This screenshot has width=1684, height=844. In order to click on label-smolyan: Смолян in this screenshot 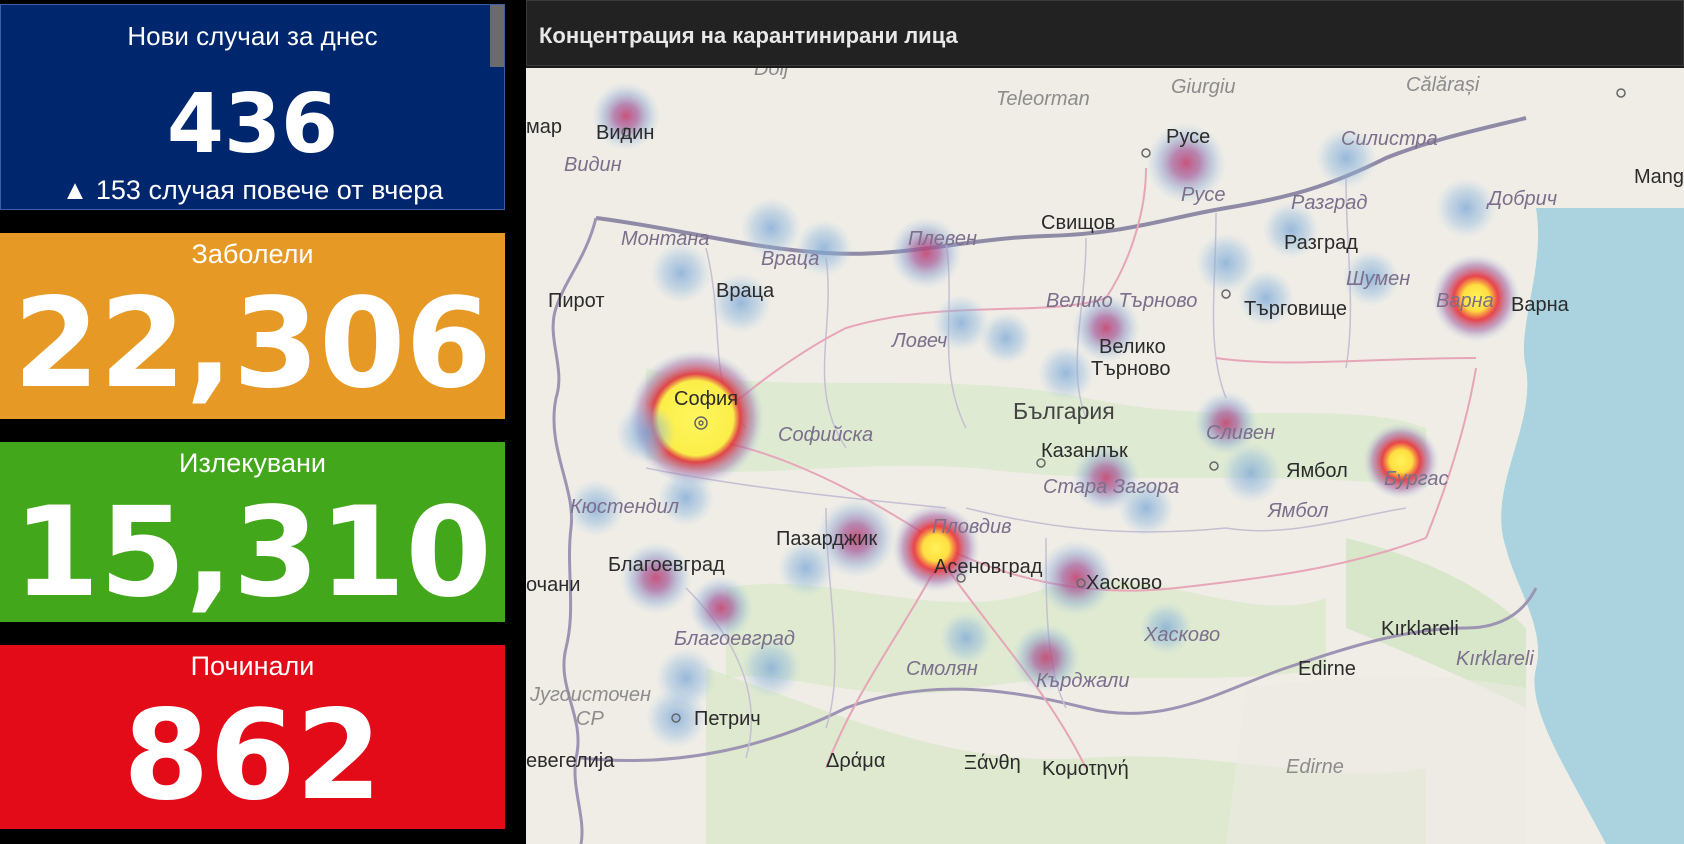, I will do `click(942, 669)`.